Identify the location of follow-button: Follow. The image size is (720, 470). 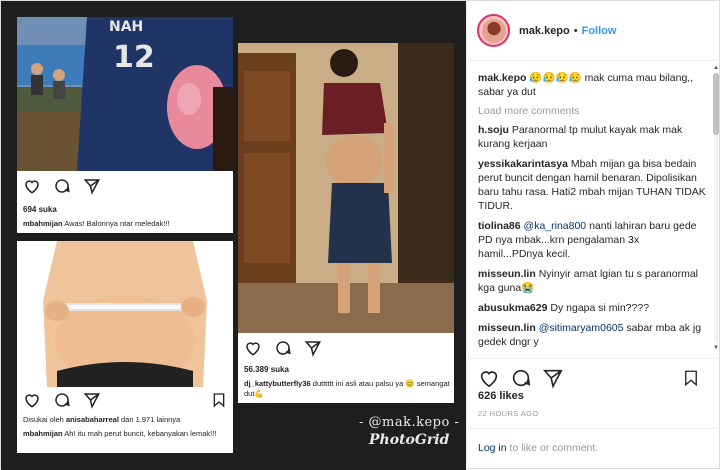
(599, 31).